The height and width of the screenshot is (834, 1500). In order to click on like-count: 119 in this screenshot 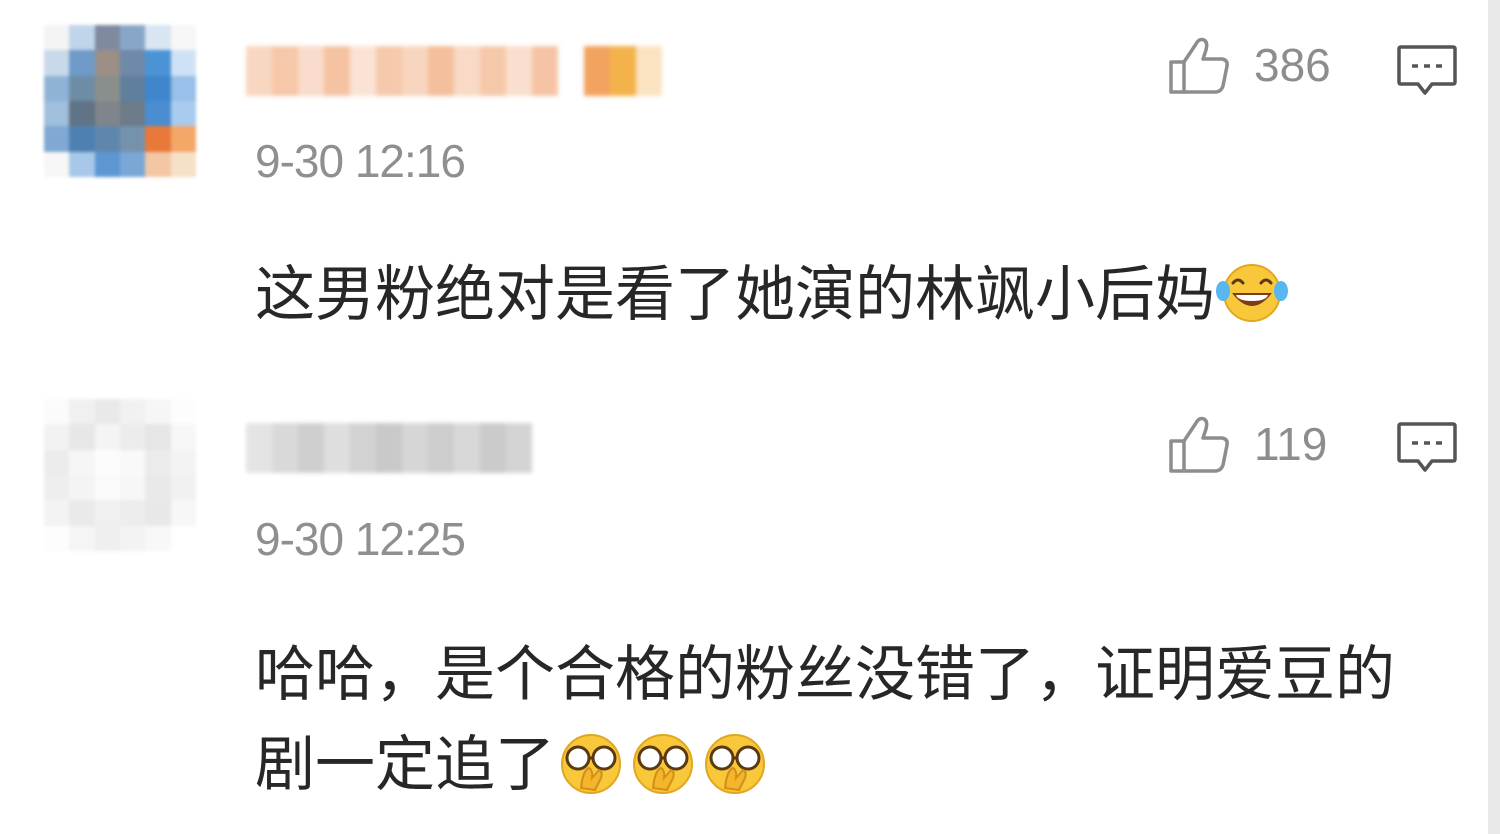, I will do `click(1291, 444)`.